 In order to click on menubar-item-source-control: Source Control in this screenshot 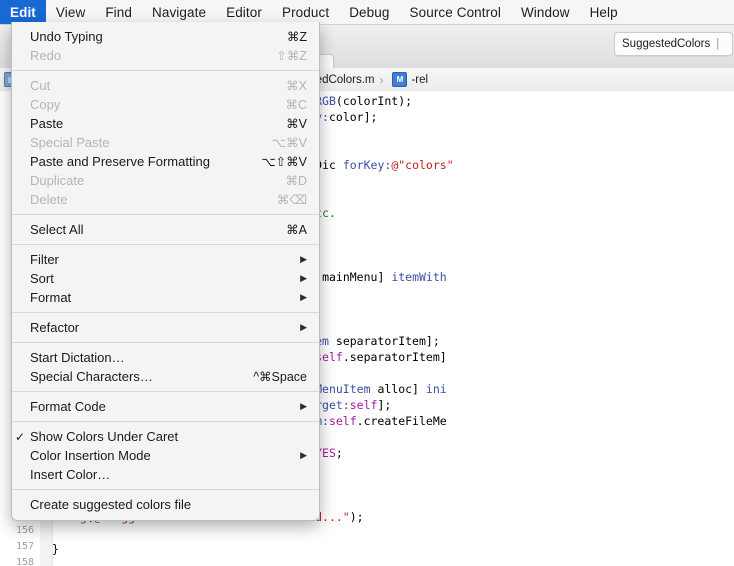, I will do `click(455, 12)`.